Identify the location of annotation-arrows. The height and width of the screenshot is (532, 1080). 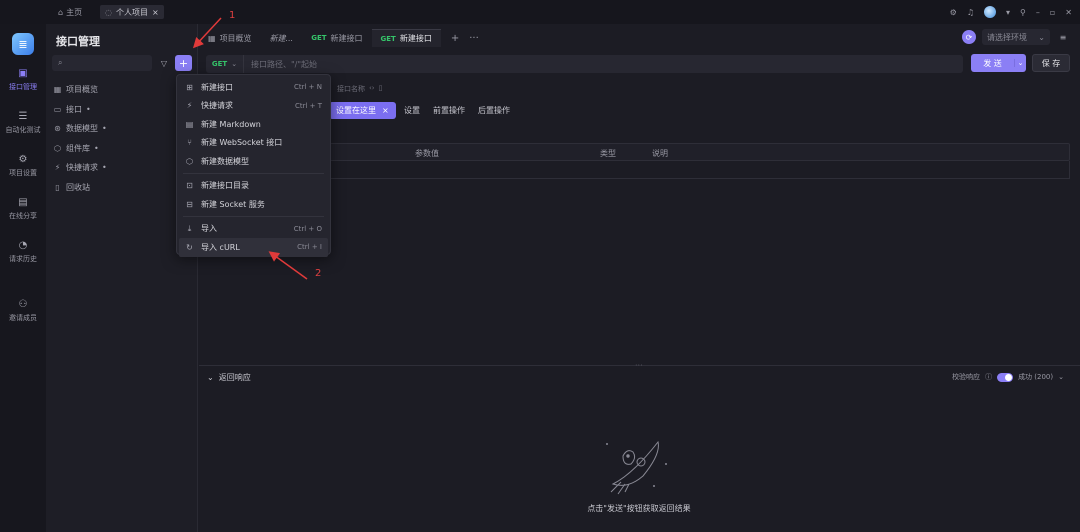
(250, 148).